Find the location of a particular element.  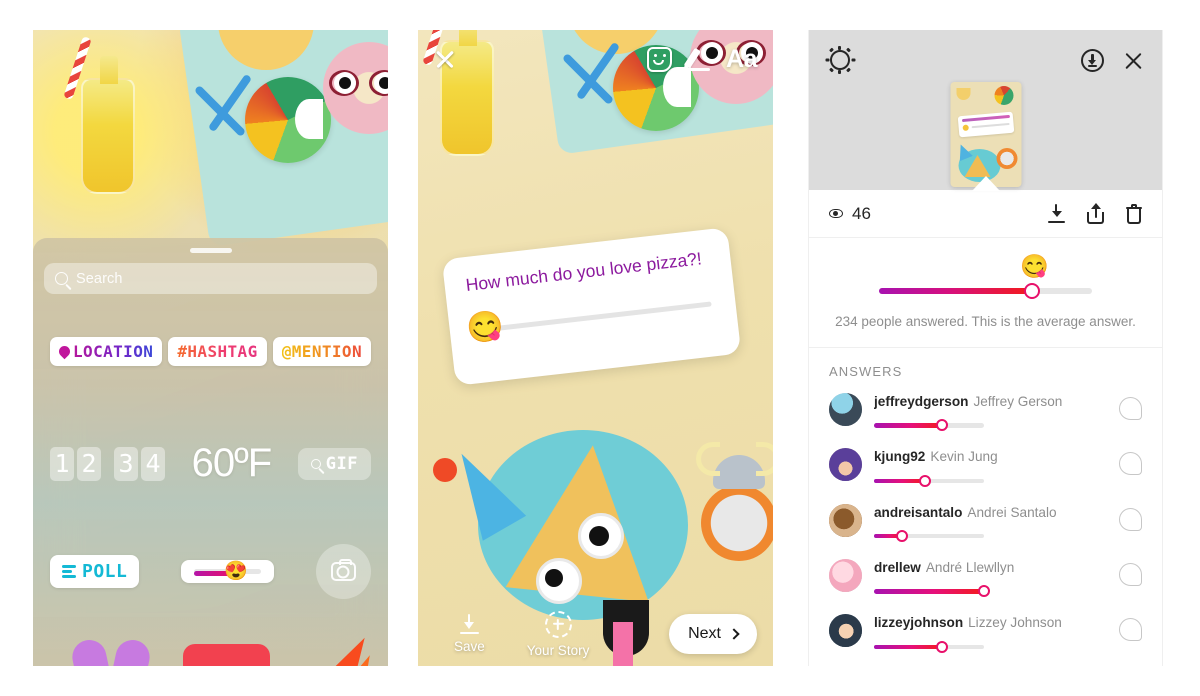

sticker-gif-label: GIF is located at coordinates (341, 463).